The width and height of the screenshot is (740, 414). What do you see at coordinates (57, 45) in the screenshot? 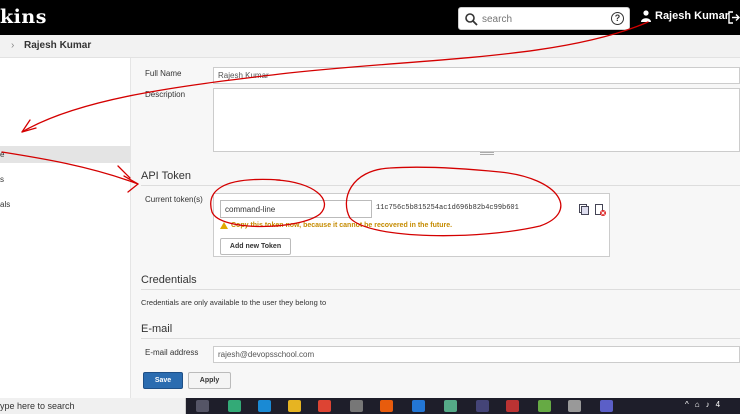
I see `breadcrumb-item-user: Rajesh Kumar` at bounding box center [57, 45].